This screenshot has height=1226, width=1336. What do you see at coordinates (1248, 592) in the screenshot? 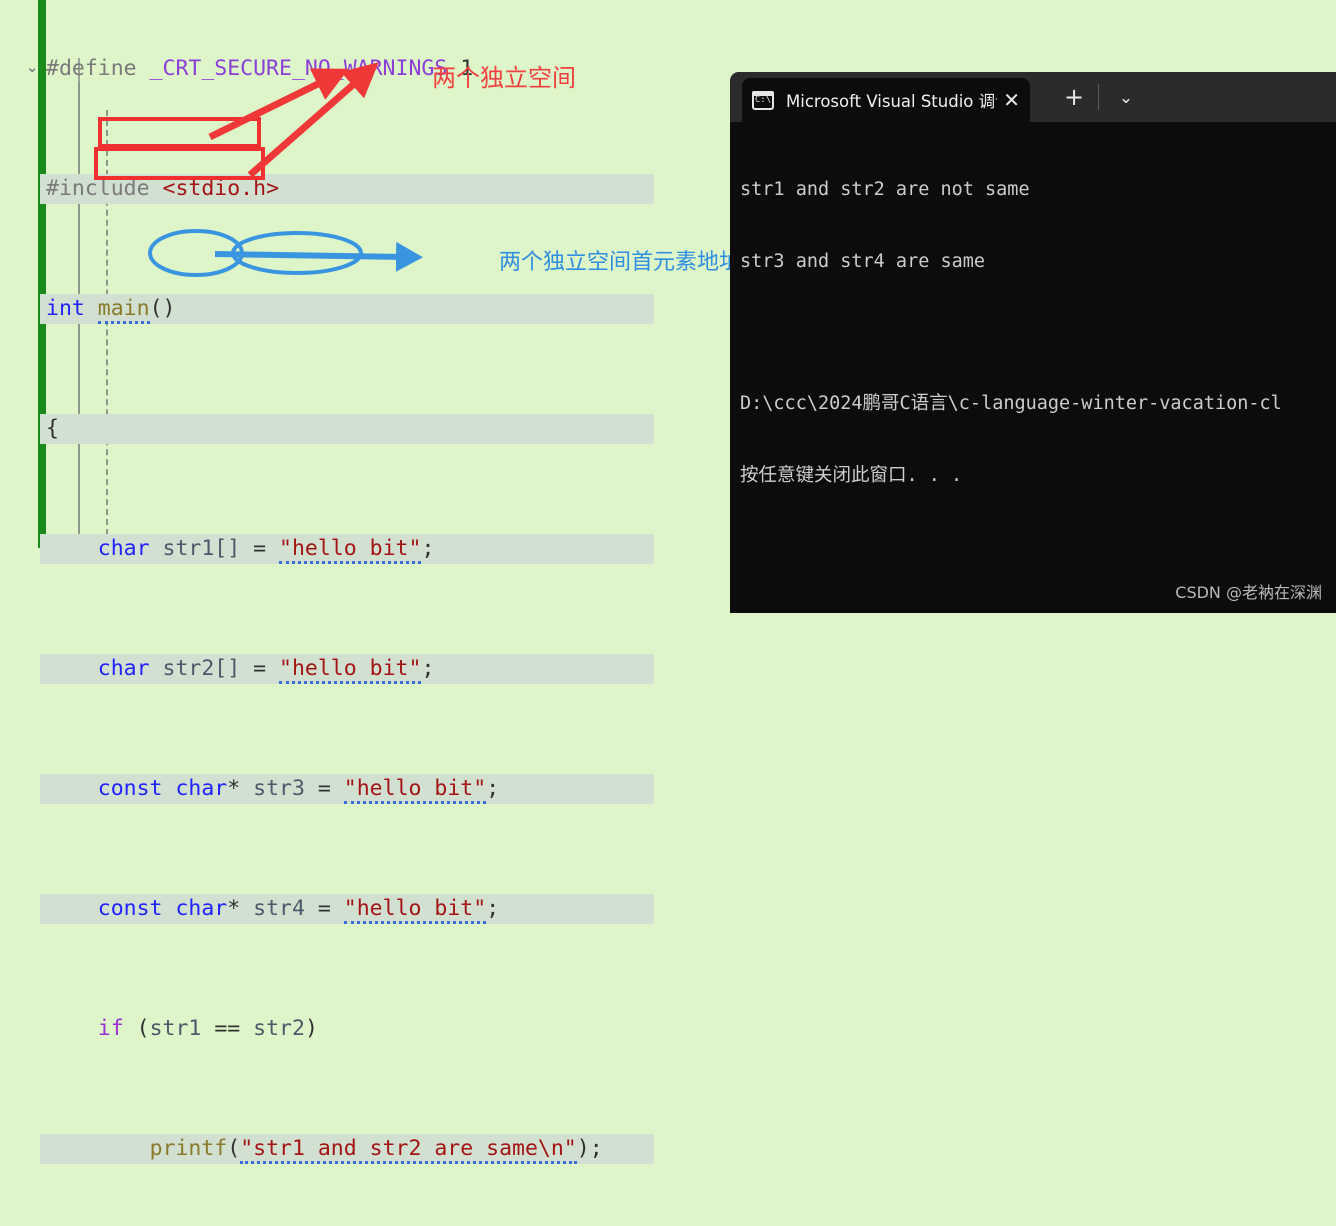
I see `csdn-watermark: CSDN @老衲在深渊` at bounding box center [1248, 592].